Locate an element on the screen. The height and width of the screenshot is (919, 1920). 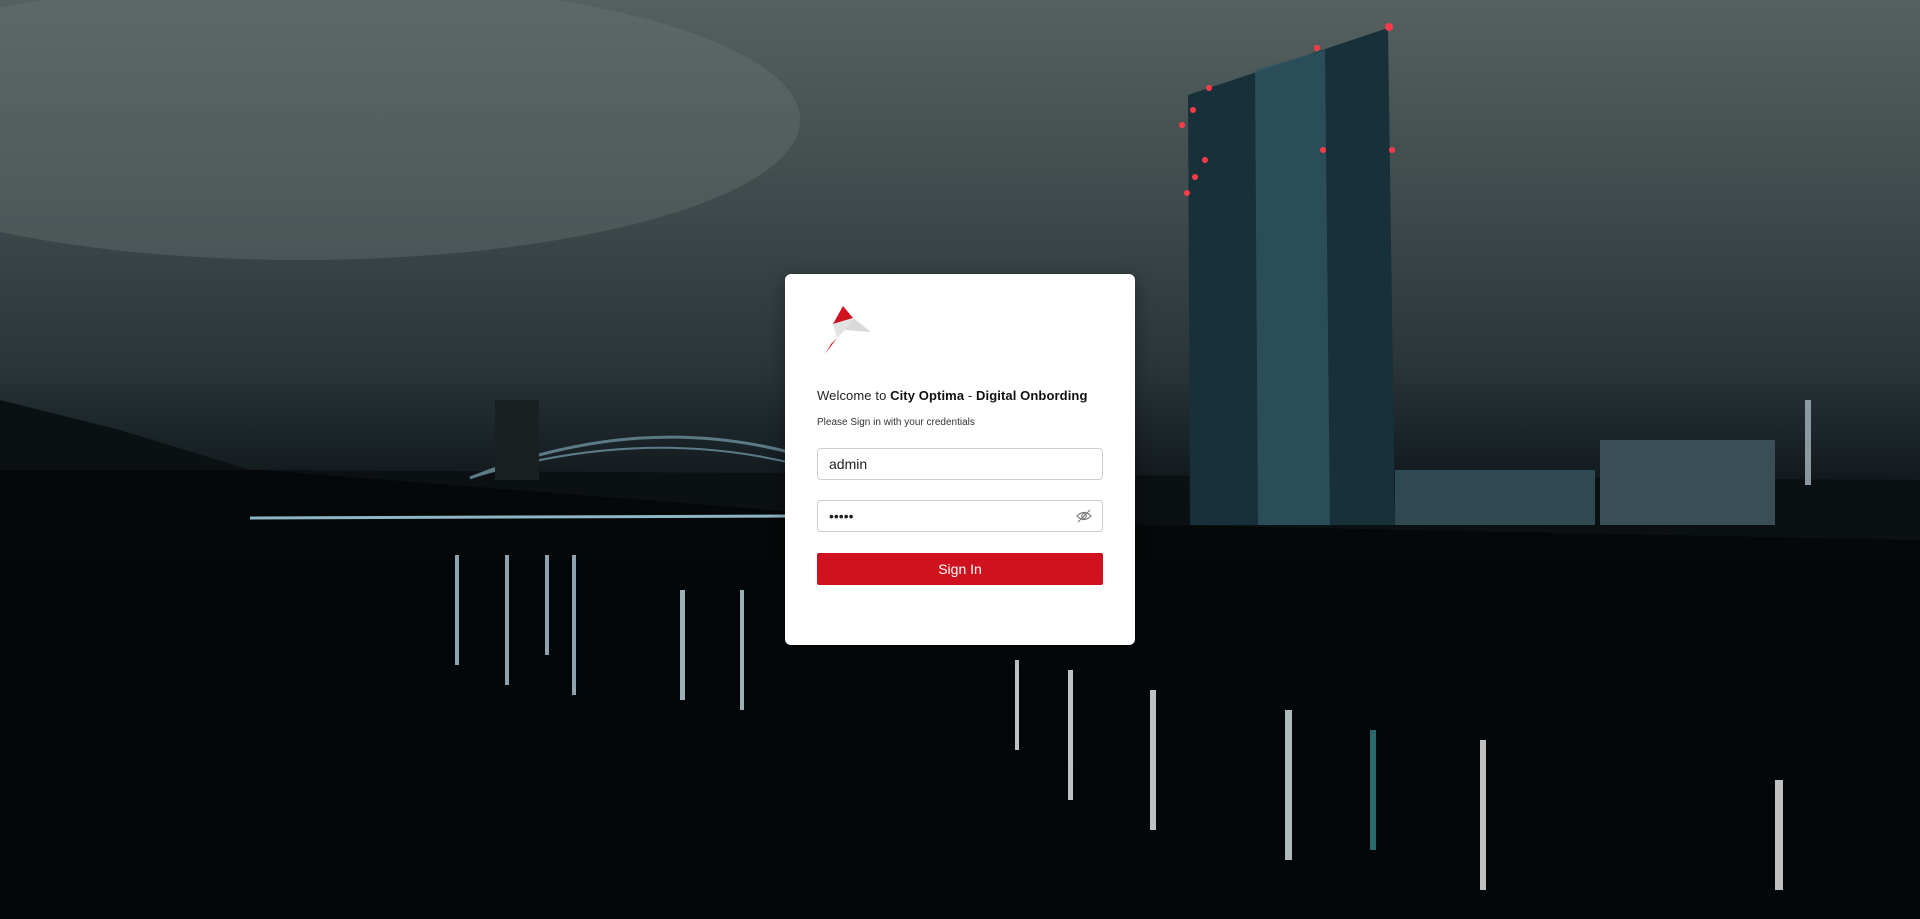
city-optima-logo is located at coordinates (846, 331).